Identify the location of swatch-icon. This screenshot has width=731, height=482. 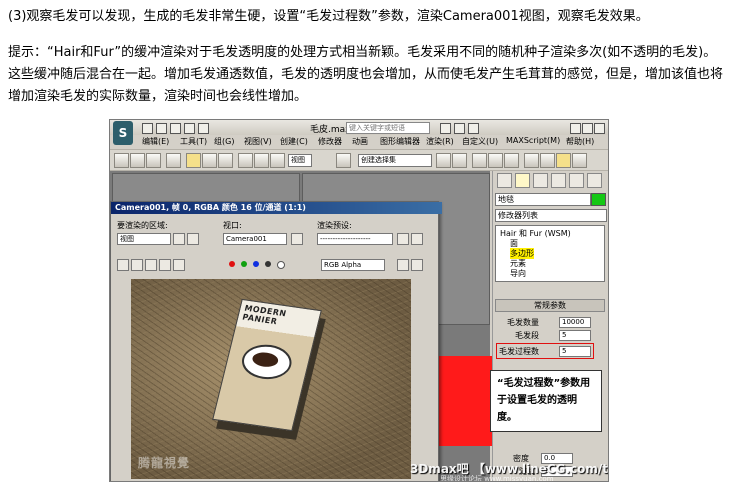
(403, 265).